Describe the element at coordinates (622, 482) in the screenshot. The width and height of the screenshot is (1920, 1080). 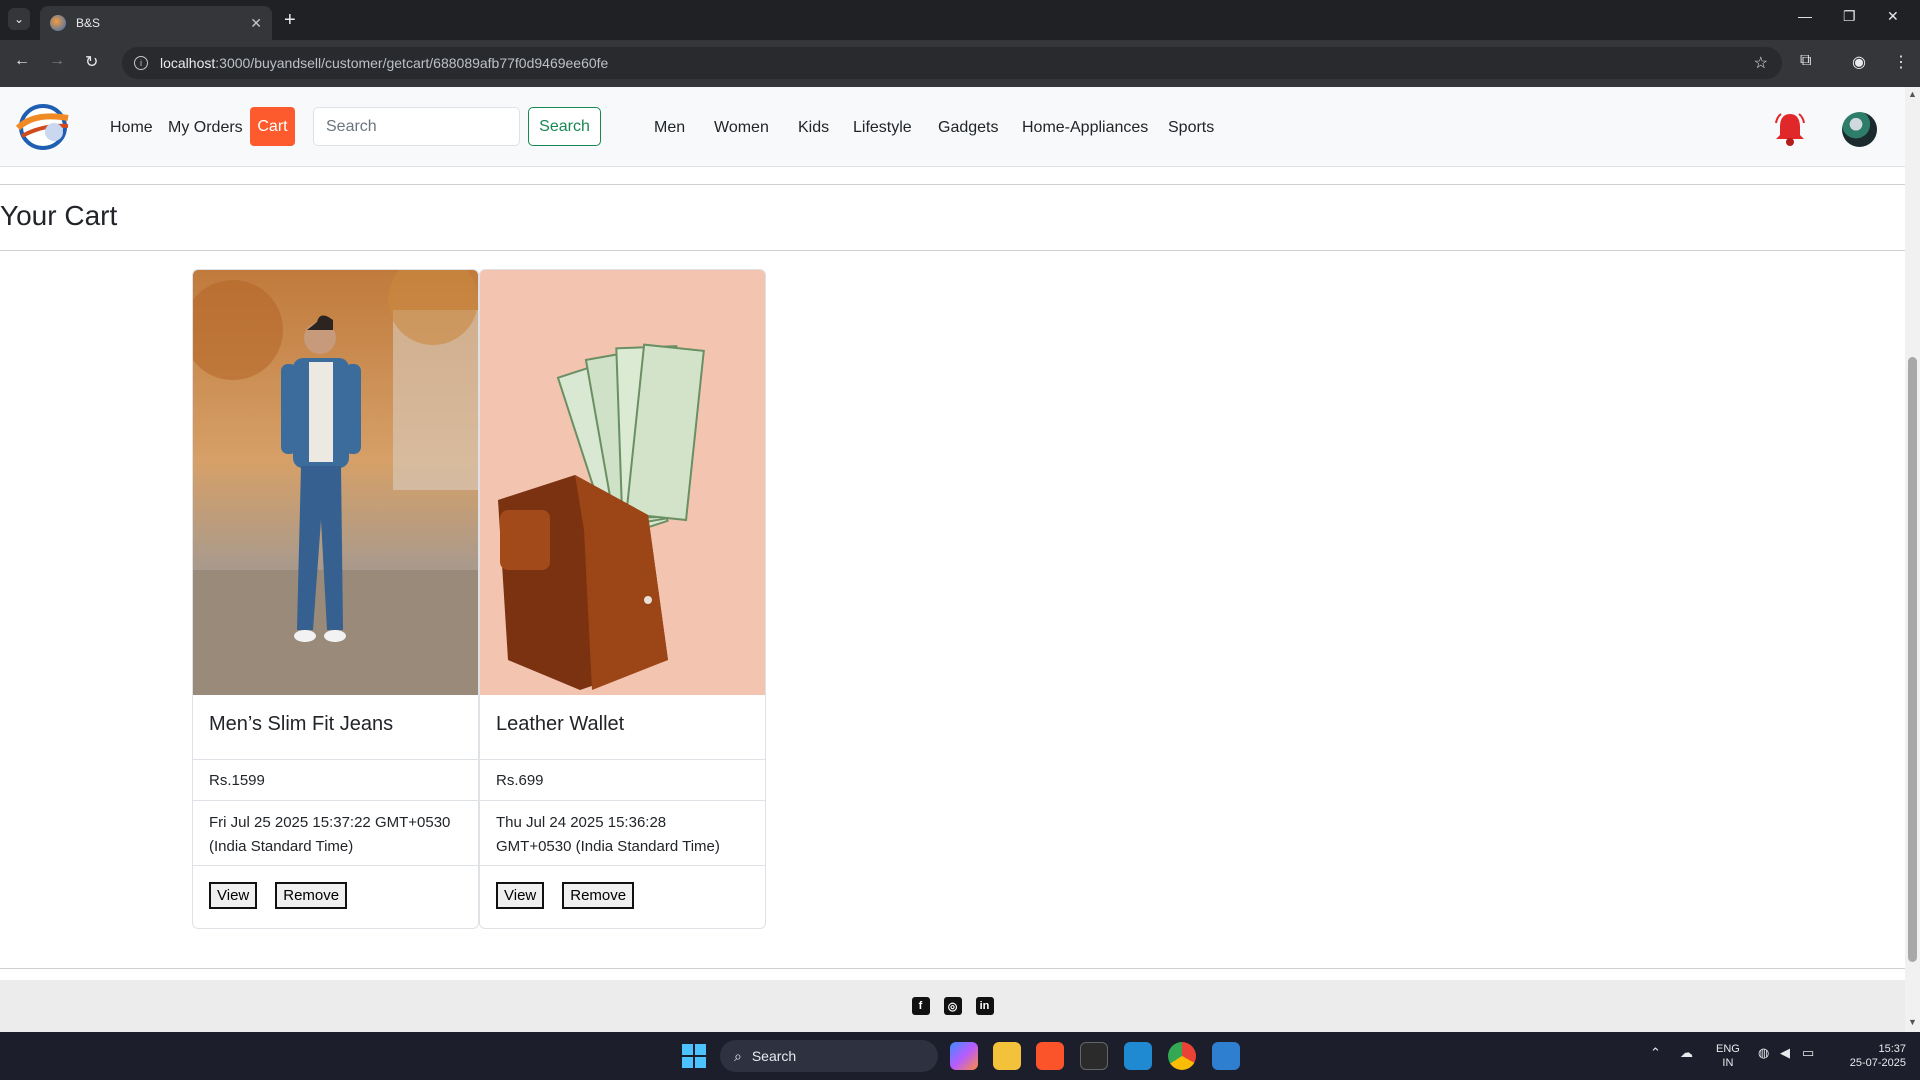
I see `product-image-wallet` at that location.